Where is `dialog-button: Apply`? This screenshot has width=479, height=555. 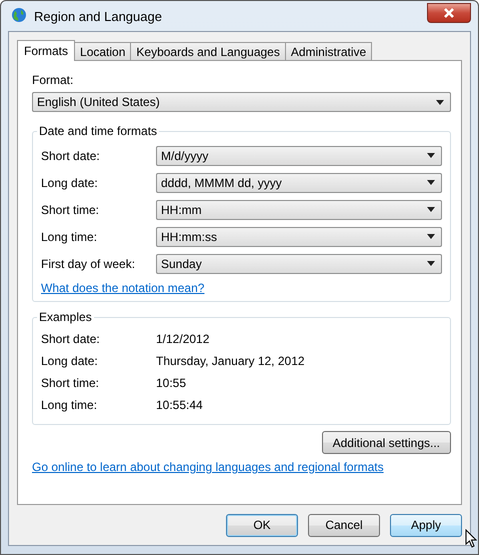
dialog-button: Apply is located at coordinates (426, 525).